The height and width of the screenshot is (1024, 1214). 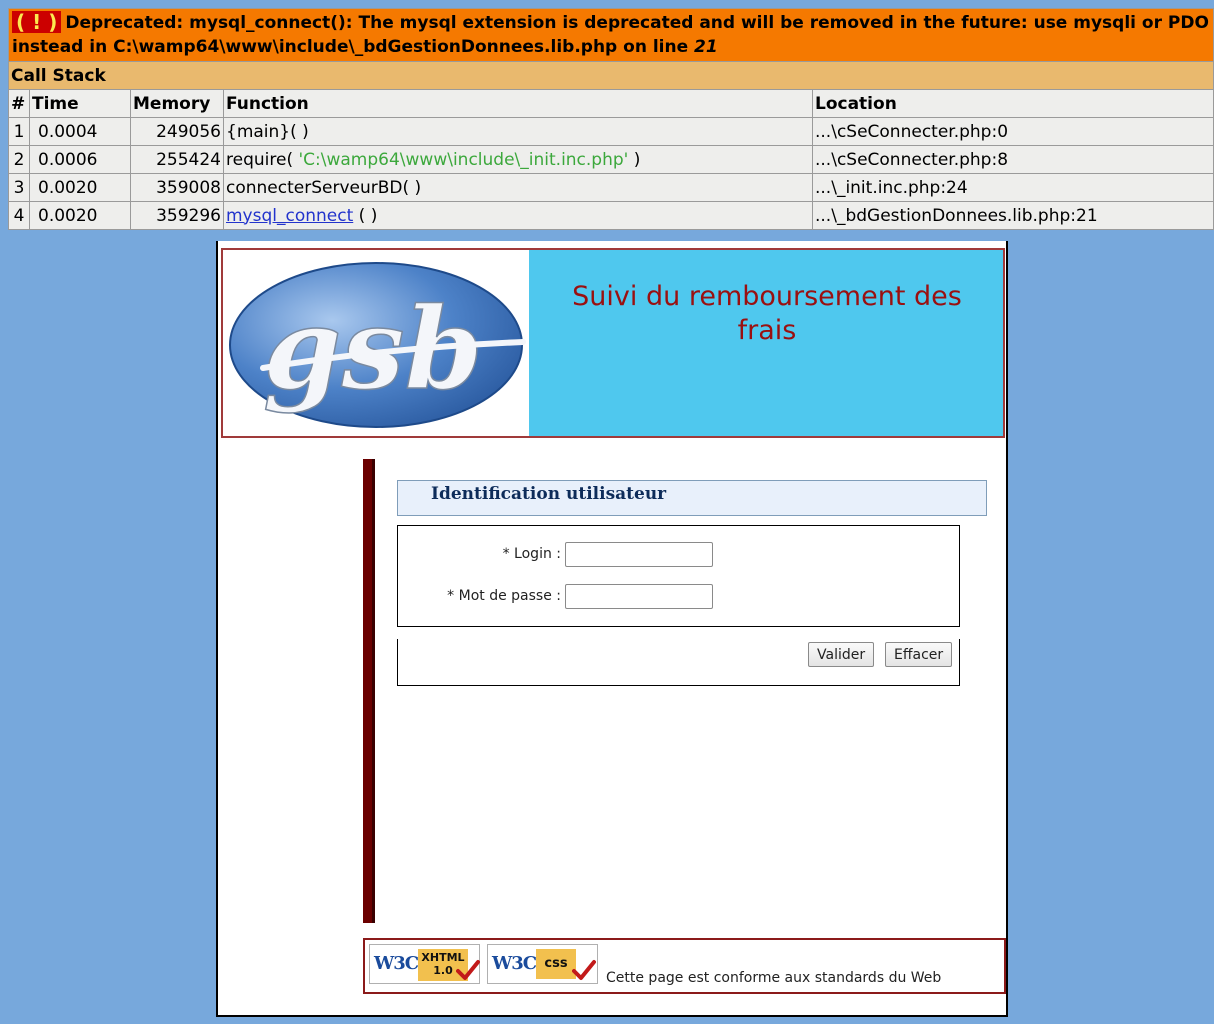 What do you see at coordinates (19, 159) in the screenshot?
I see `cell-num: 2` at bounding box center [19, 159].